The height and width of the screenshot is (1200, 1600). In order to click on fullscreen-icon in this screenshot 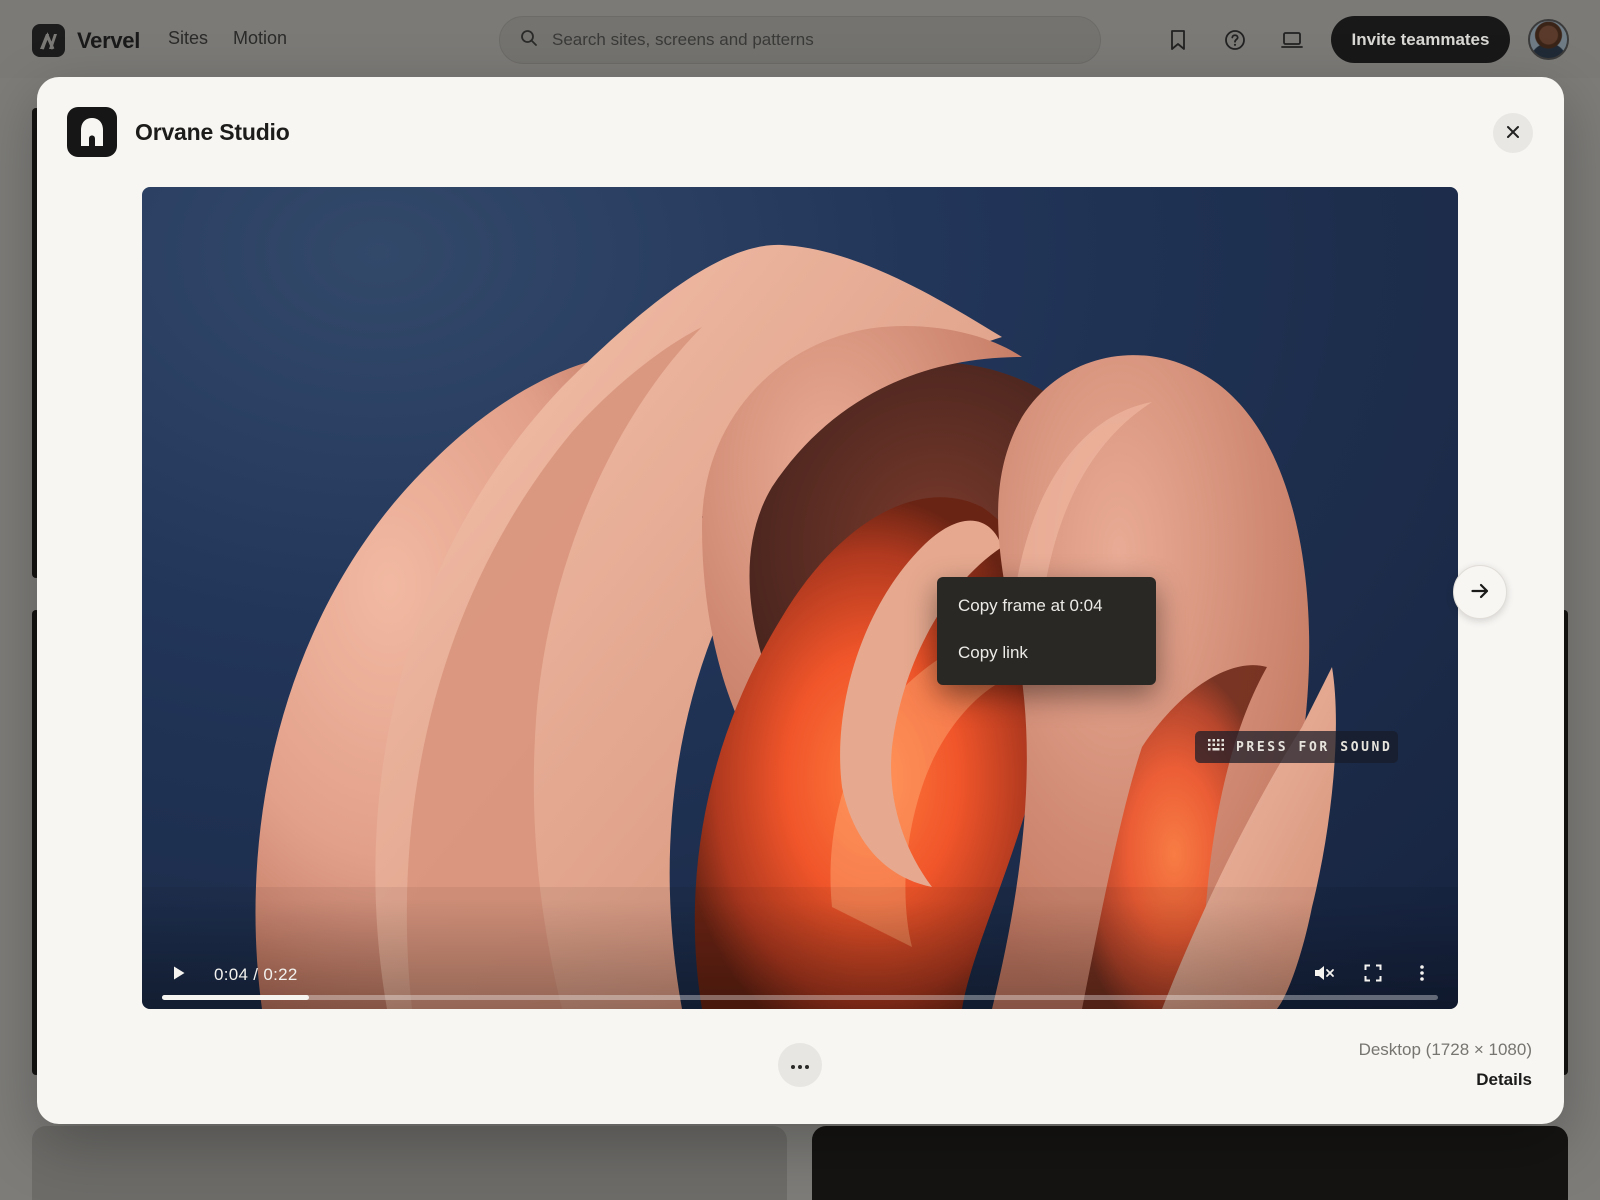, I will do `click(1373, 973)`.